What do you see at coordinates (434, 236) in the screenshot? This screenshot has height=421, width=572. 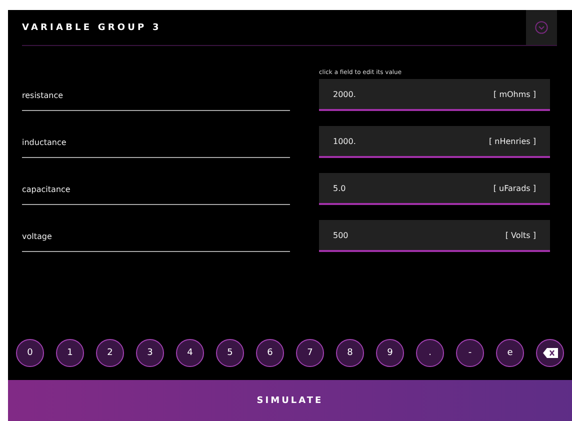 I see `value-field: 500 [ Volts ]` at bounding box center [434, 236].